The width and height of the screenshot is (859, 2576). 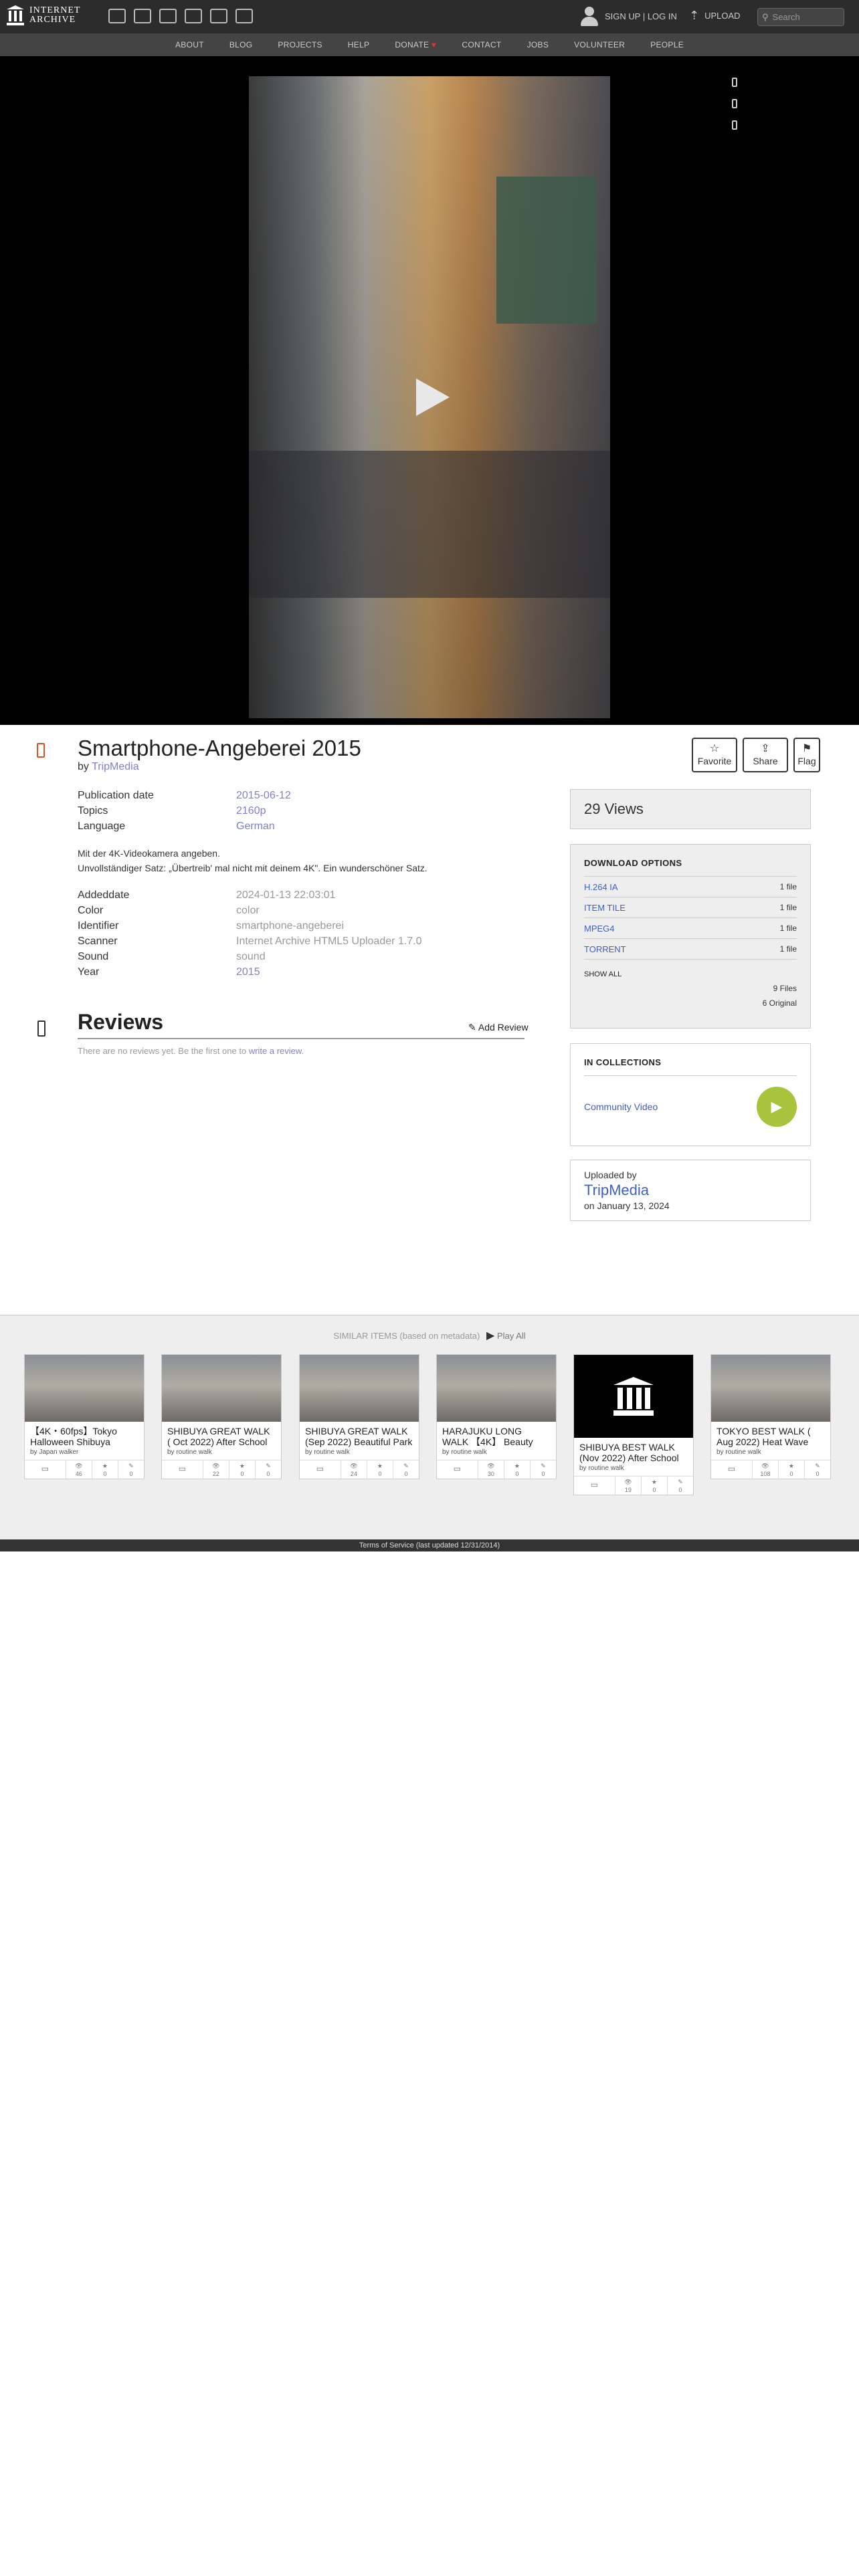 I want to click on embed-tool-icon, so click(x=735, y=103).